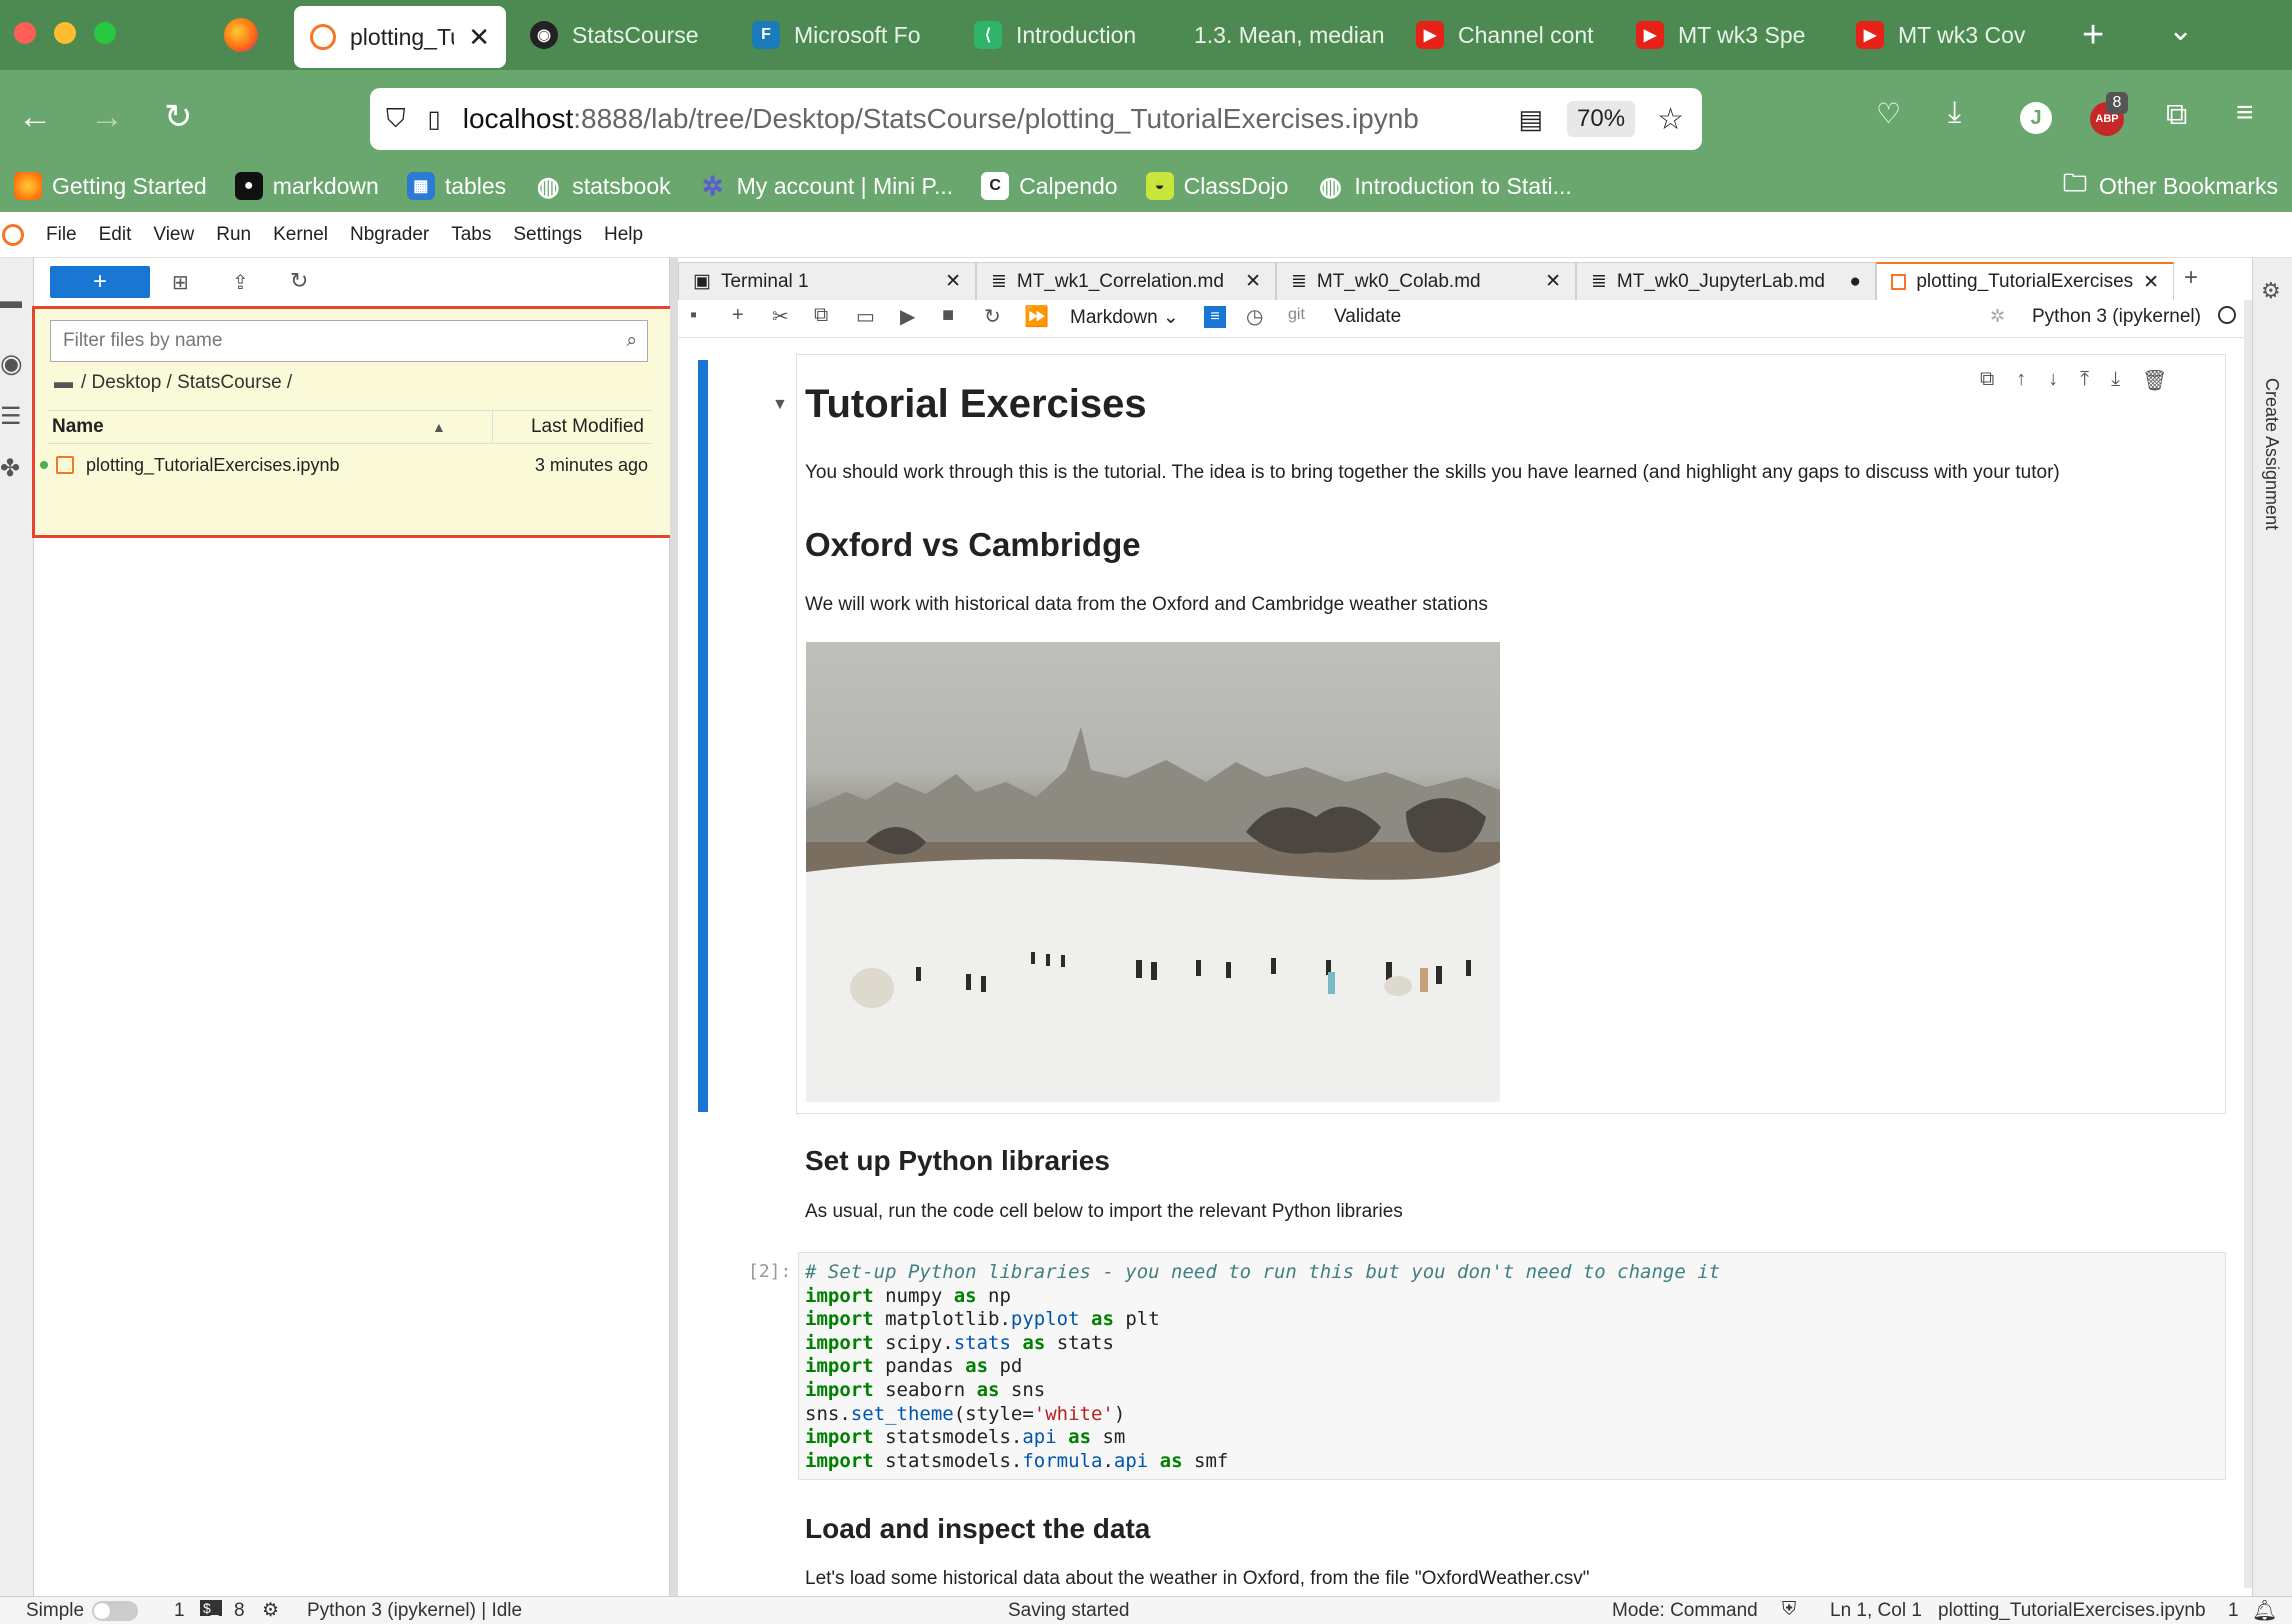  Describe the element at coordinates (1063, 35) in the screenshot. I see `browser-tab: ⟨ Introduction` at that location.